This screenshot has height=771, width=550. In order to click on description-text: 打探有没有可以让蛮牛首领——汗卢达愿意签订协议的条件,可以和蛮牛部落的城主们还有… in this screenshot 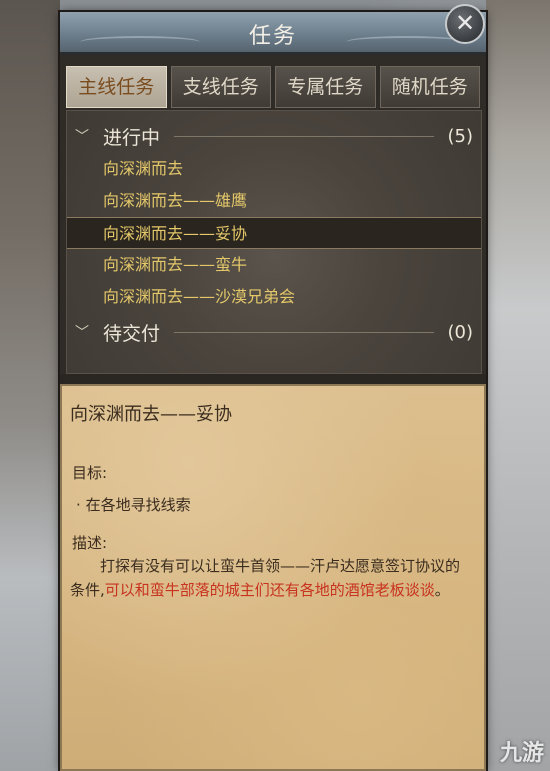, I will do `click(270, 578)`.